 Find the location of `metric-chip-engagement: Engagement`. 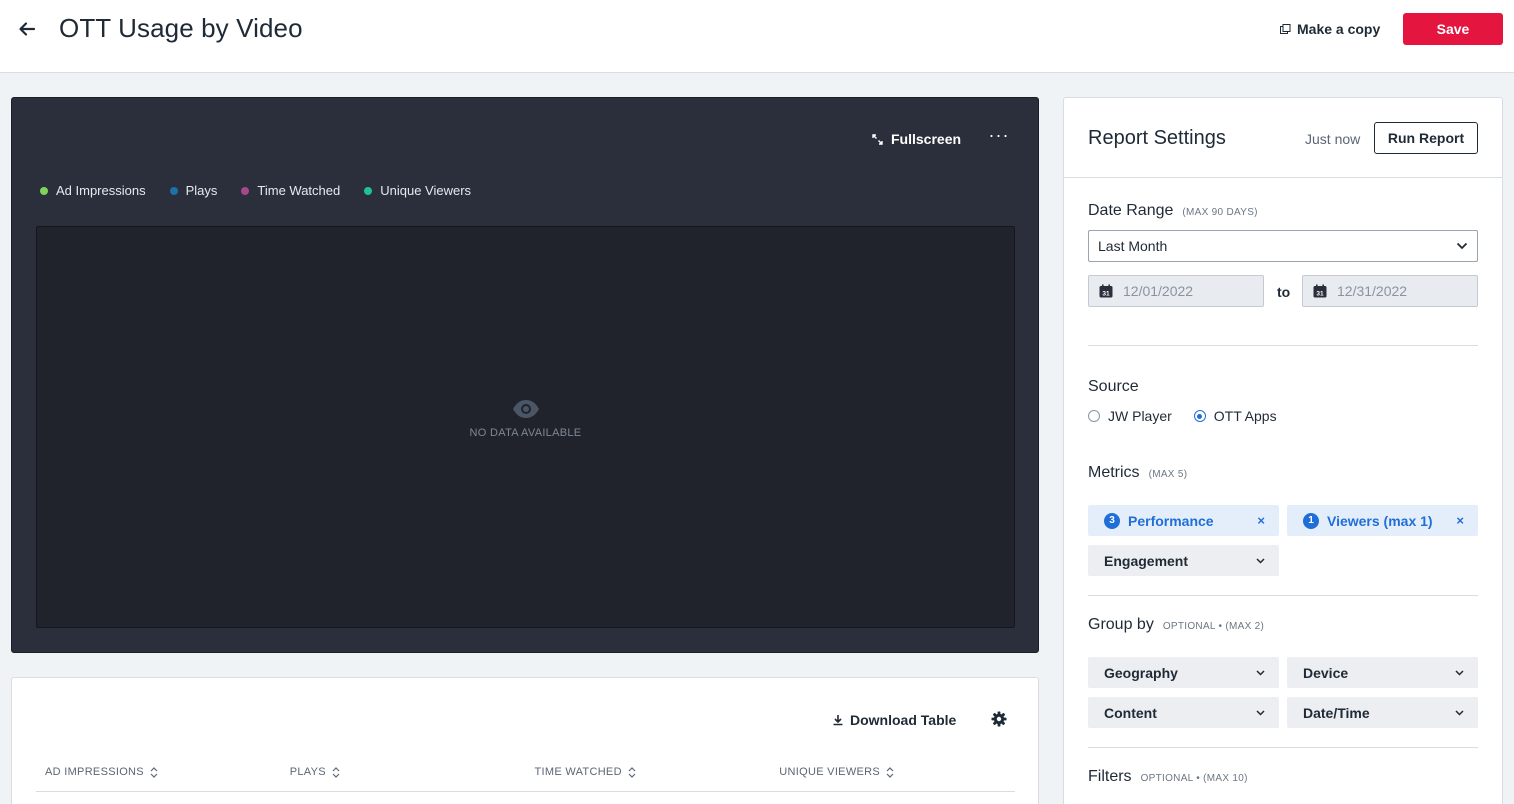

metric-chip-engagement: Engagement is located at coordinates (1183, 560).